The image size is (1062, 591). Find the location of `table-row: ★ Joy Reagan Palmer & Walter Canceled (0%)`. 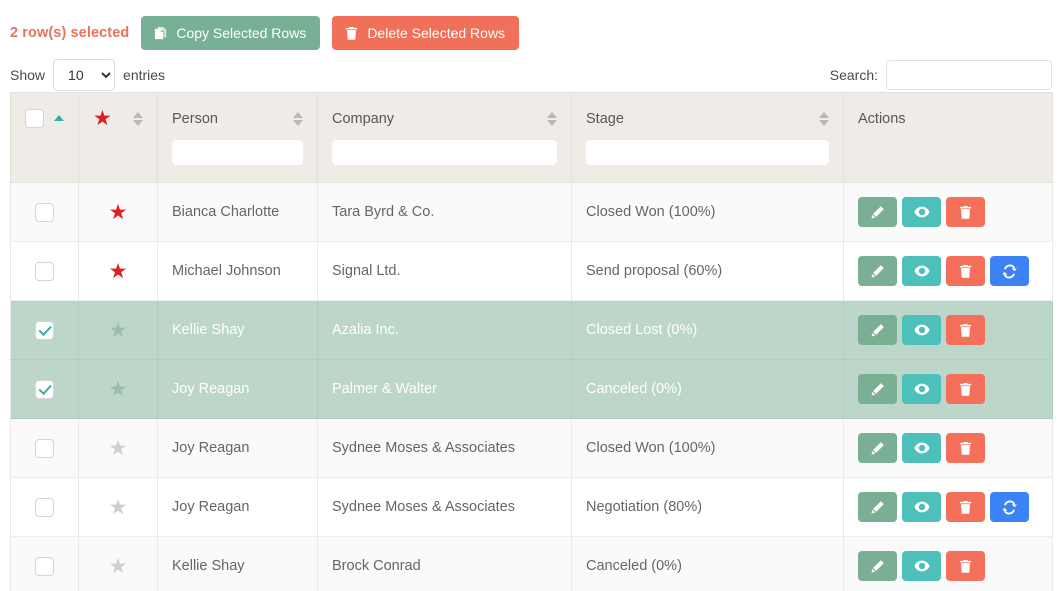

table-row: ★ Joy Reagan Palmer & Walter Canceled (0%) is located at coordinates (531, 389).